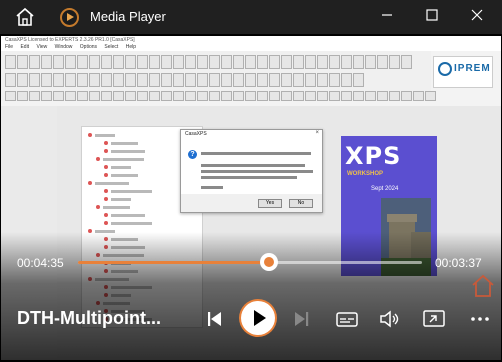 This screenshot has width=502, height=362. Describe the element at coordinates (63, 47) in the screenshot. I see `menu-window: Window` at that location.